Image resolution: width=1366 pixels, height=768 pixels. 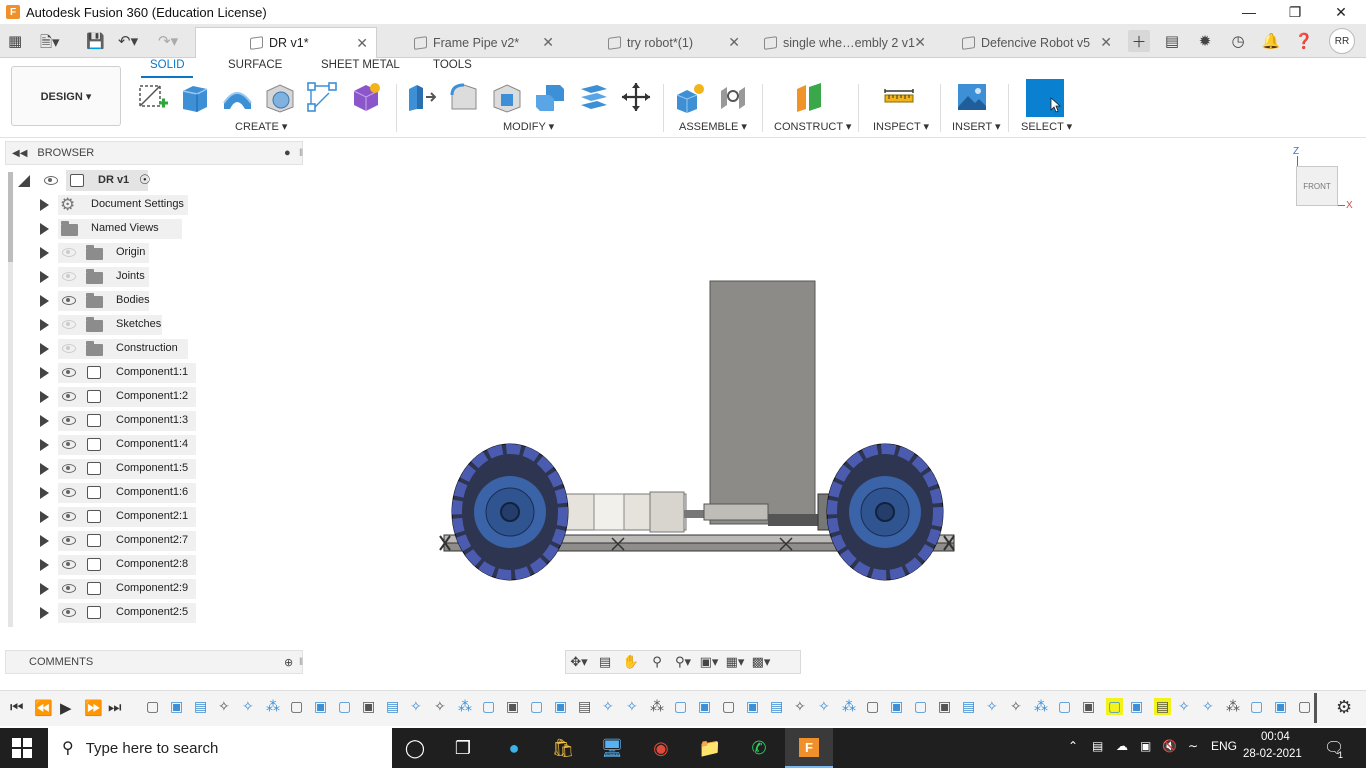 I want to click on wifi-icon: ∼, so click(x=1193, y=746).